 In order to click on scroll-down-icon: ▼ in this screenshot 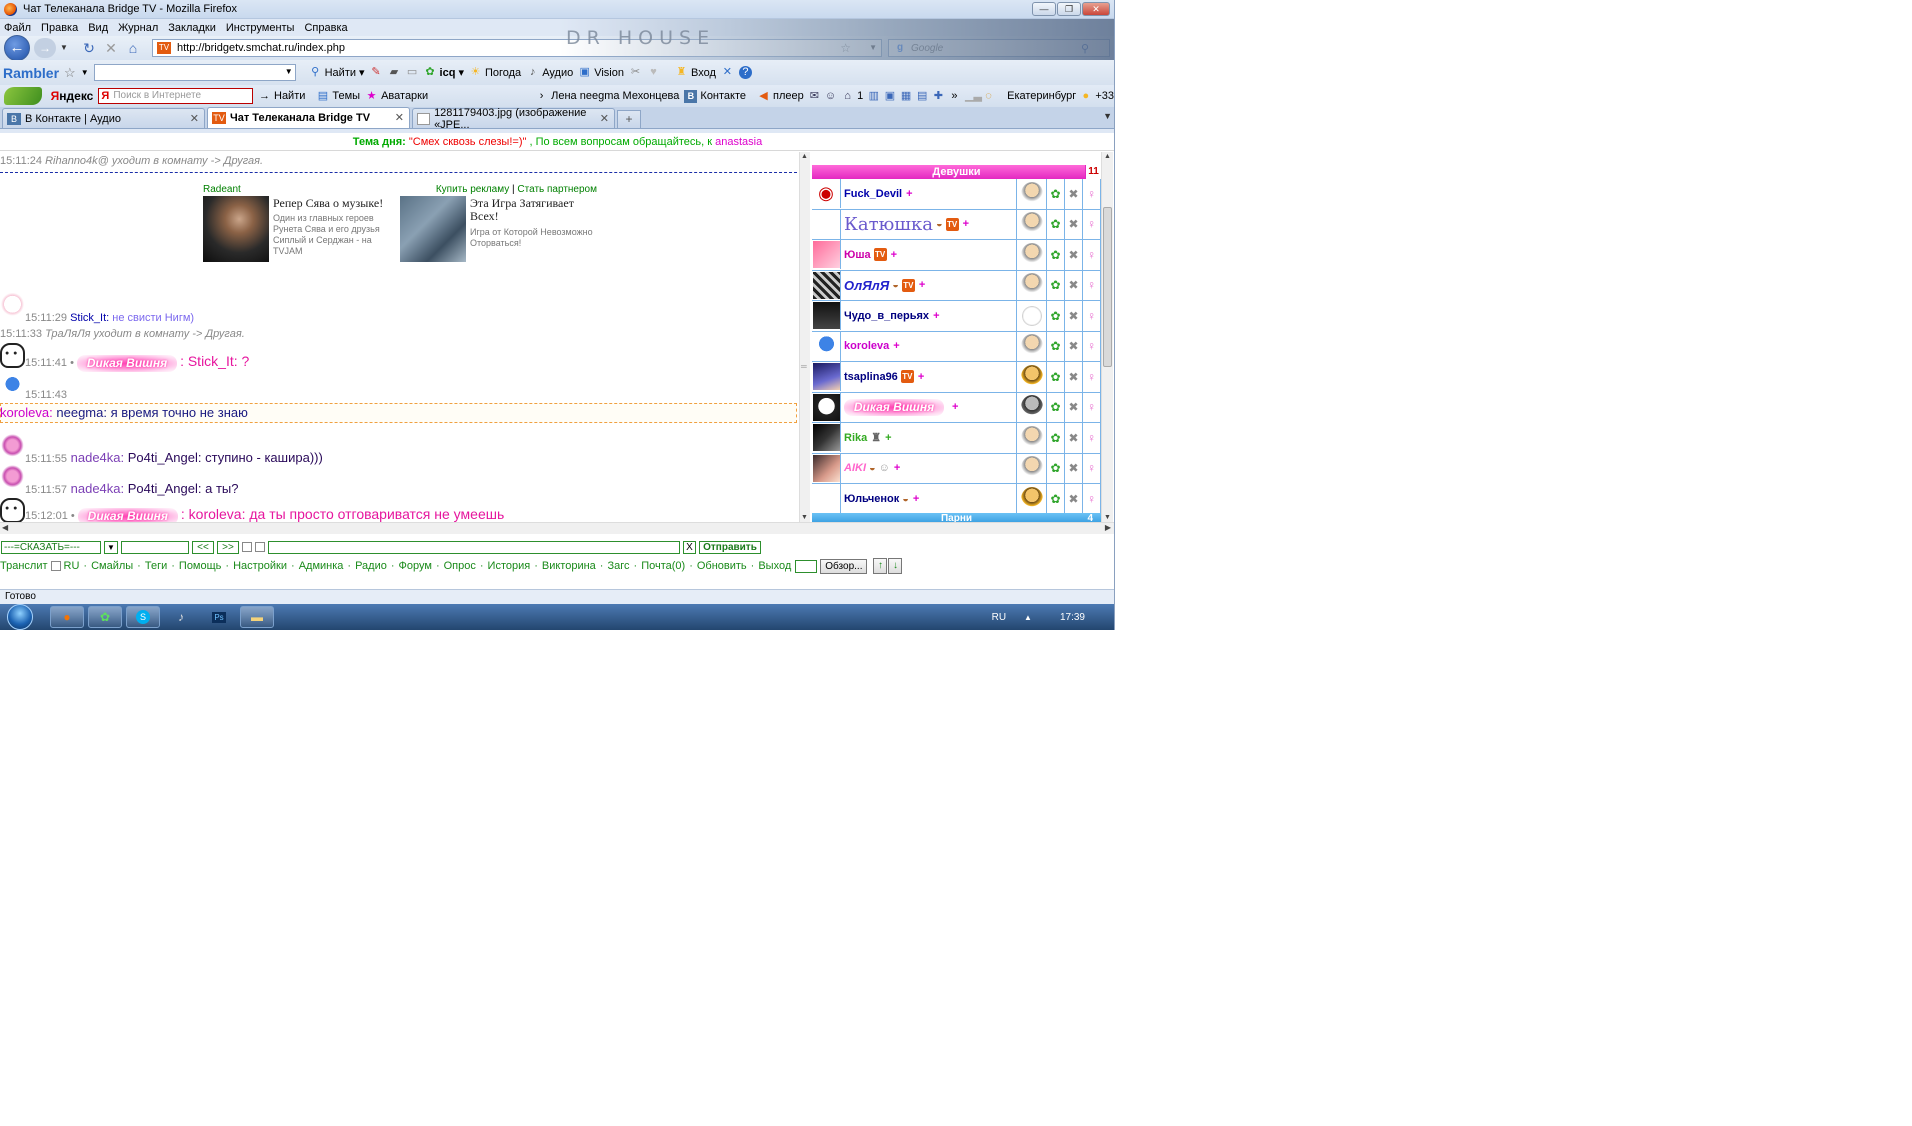, I will do `click(1107, 517)`.